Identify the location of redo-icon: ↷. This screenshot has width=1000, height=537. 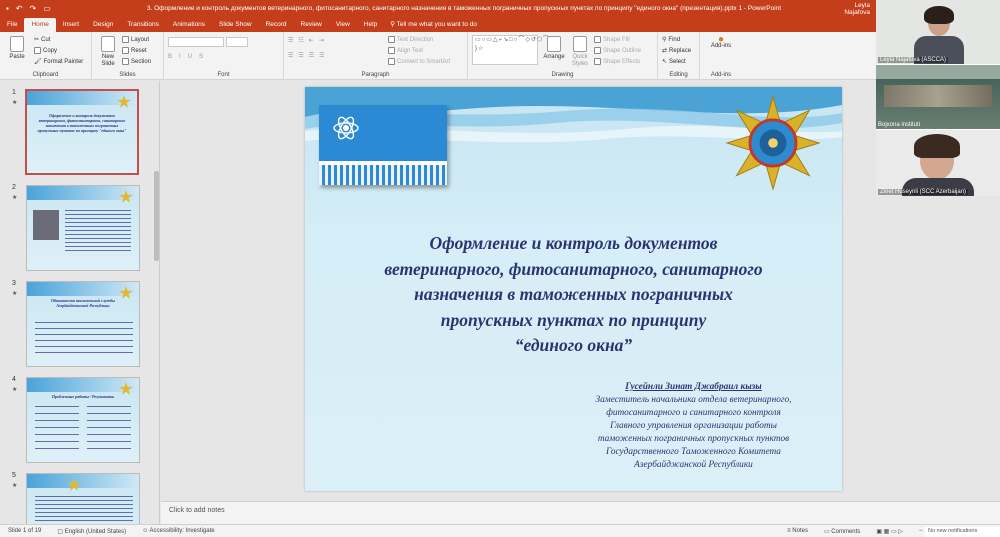
(33, 8).